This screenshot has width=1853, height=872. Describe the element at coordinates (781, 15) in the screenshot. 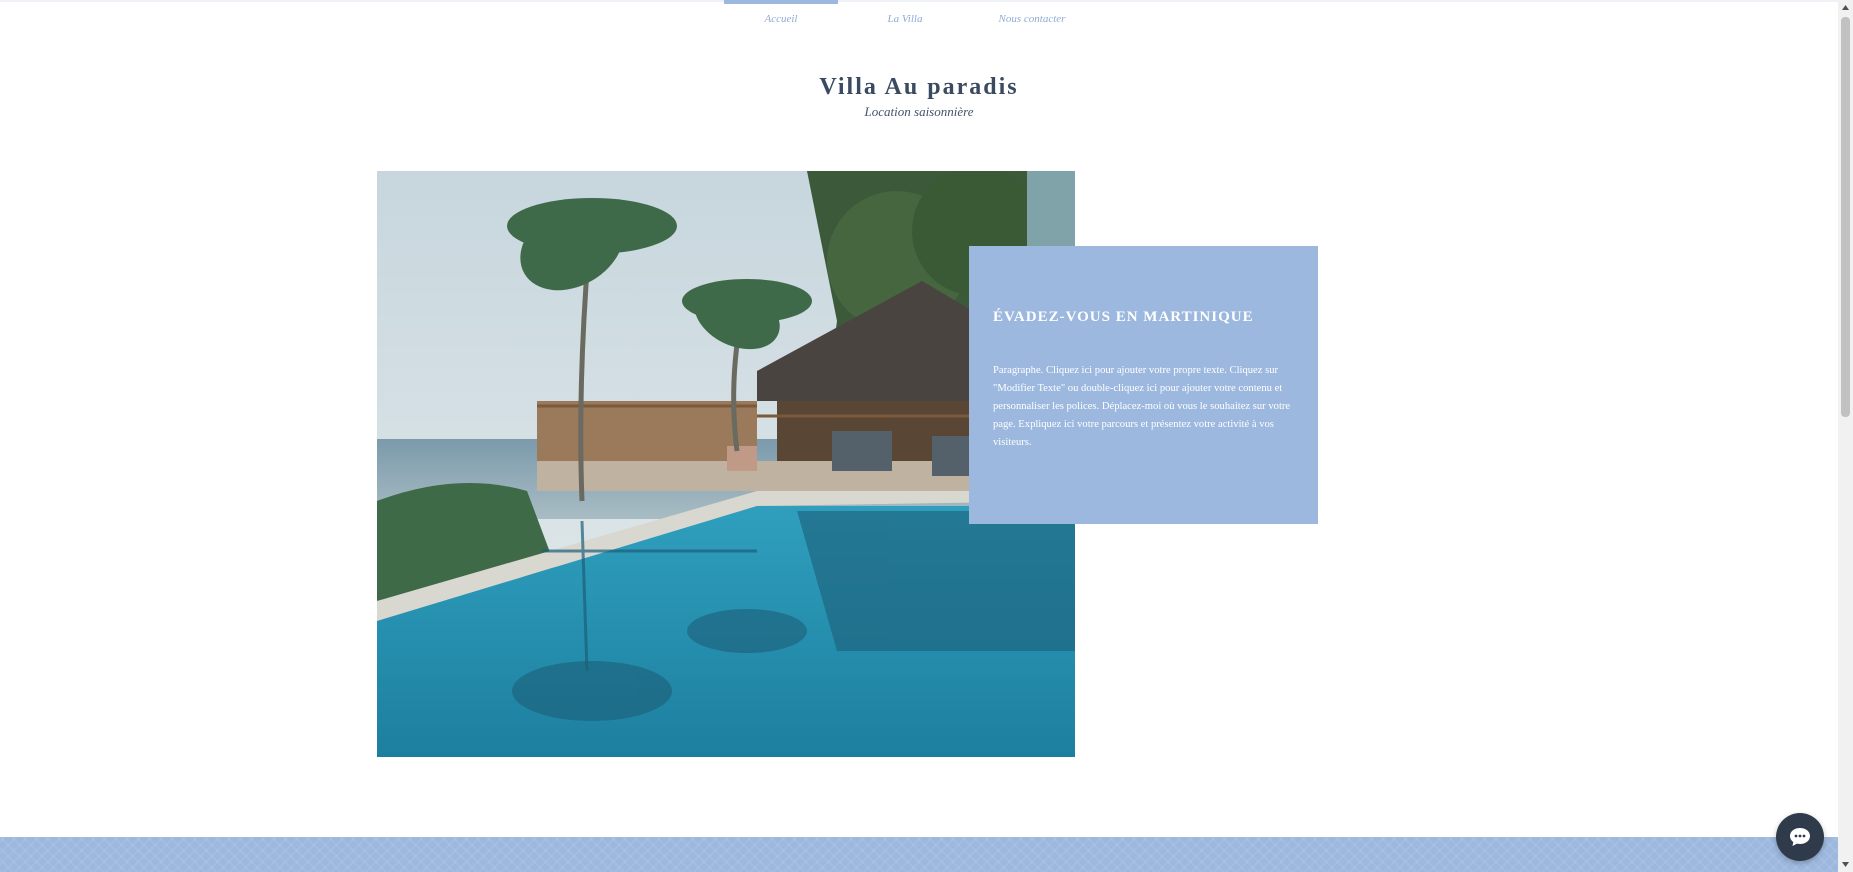

I see `nav-item-accueil: Accueil` at that location.